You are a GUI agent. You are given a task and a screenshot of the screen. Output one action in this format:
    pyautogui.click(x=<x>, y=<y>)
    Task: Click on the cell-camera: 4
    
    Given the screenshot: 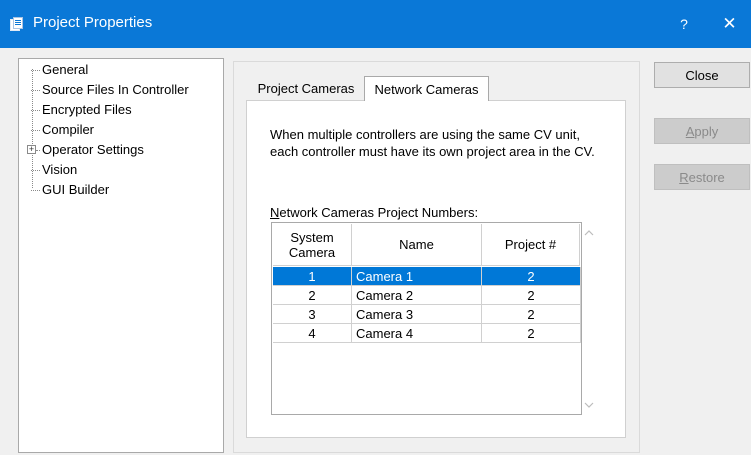 What is the action you would take?
    pyautogui.click(x=312, y=333)
    